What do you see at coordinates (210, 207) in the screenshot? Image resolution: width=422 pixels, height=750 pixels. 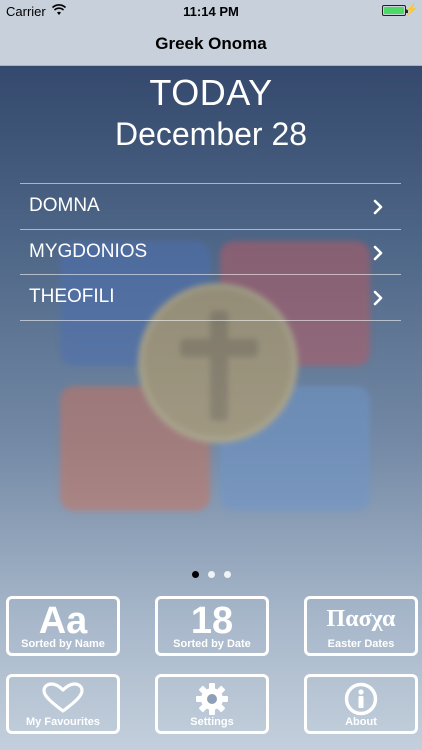 I see `name-row-domna: DOMNA` at bounding box center [210, 207].